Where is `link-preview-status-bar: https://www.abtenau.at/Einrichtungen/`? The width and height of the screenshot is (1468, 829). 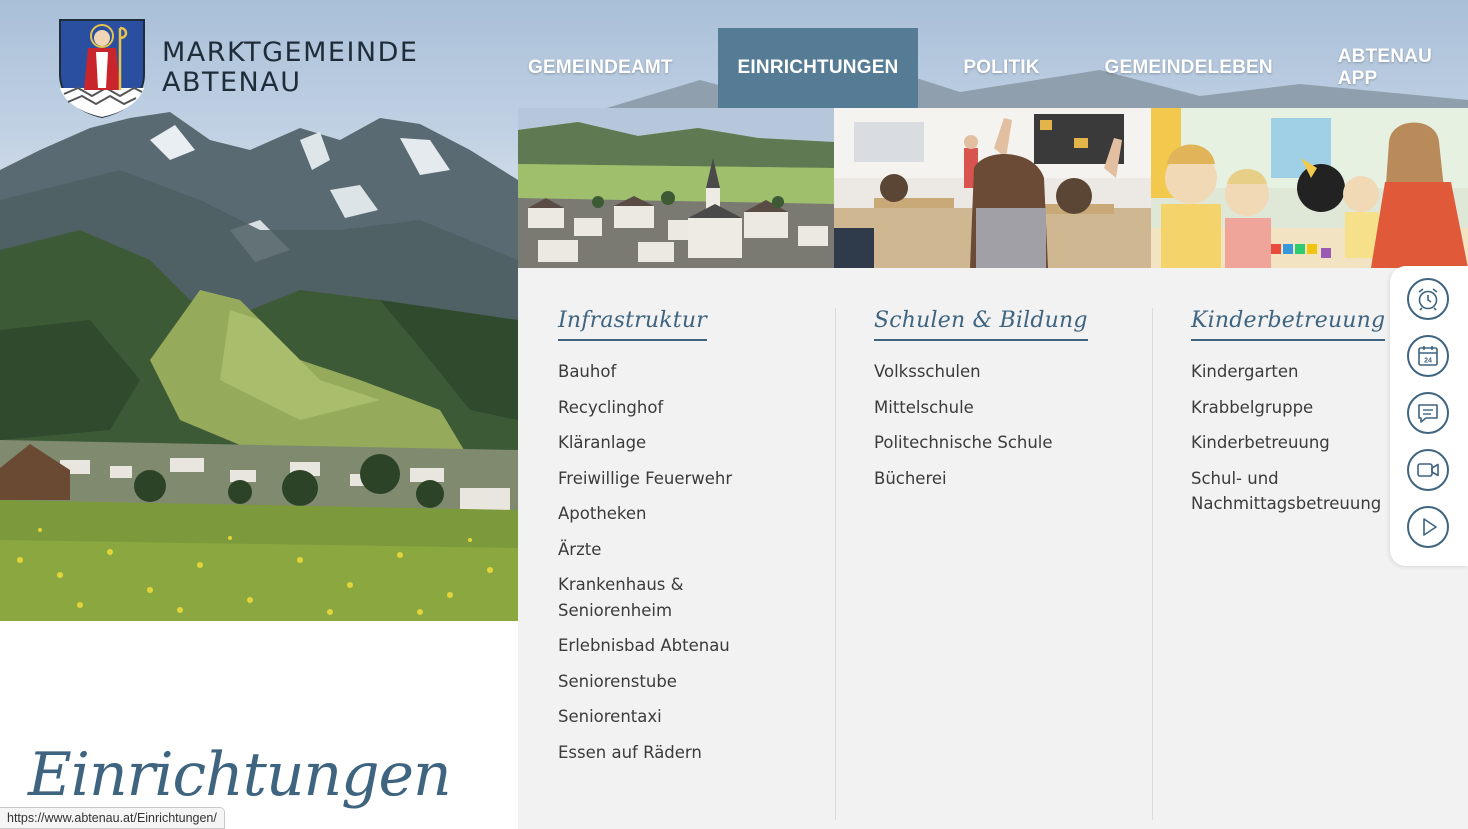 link-preview-status-bar: https://www.abtenau.at/Einrichtungen/ is located at coordinates (112, 818).